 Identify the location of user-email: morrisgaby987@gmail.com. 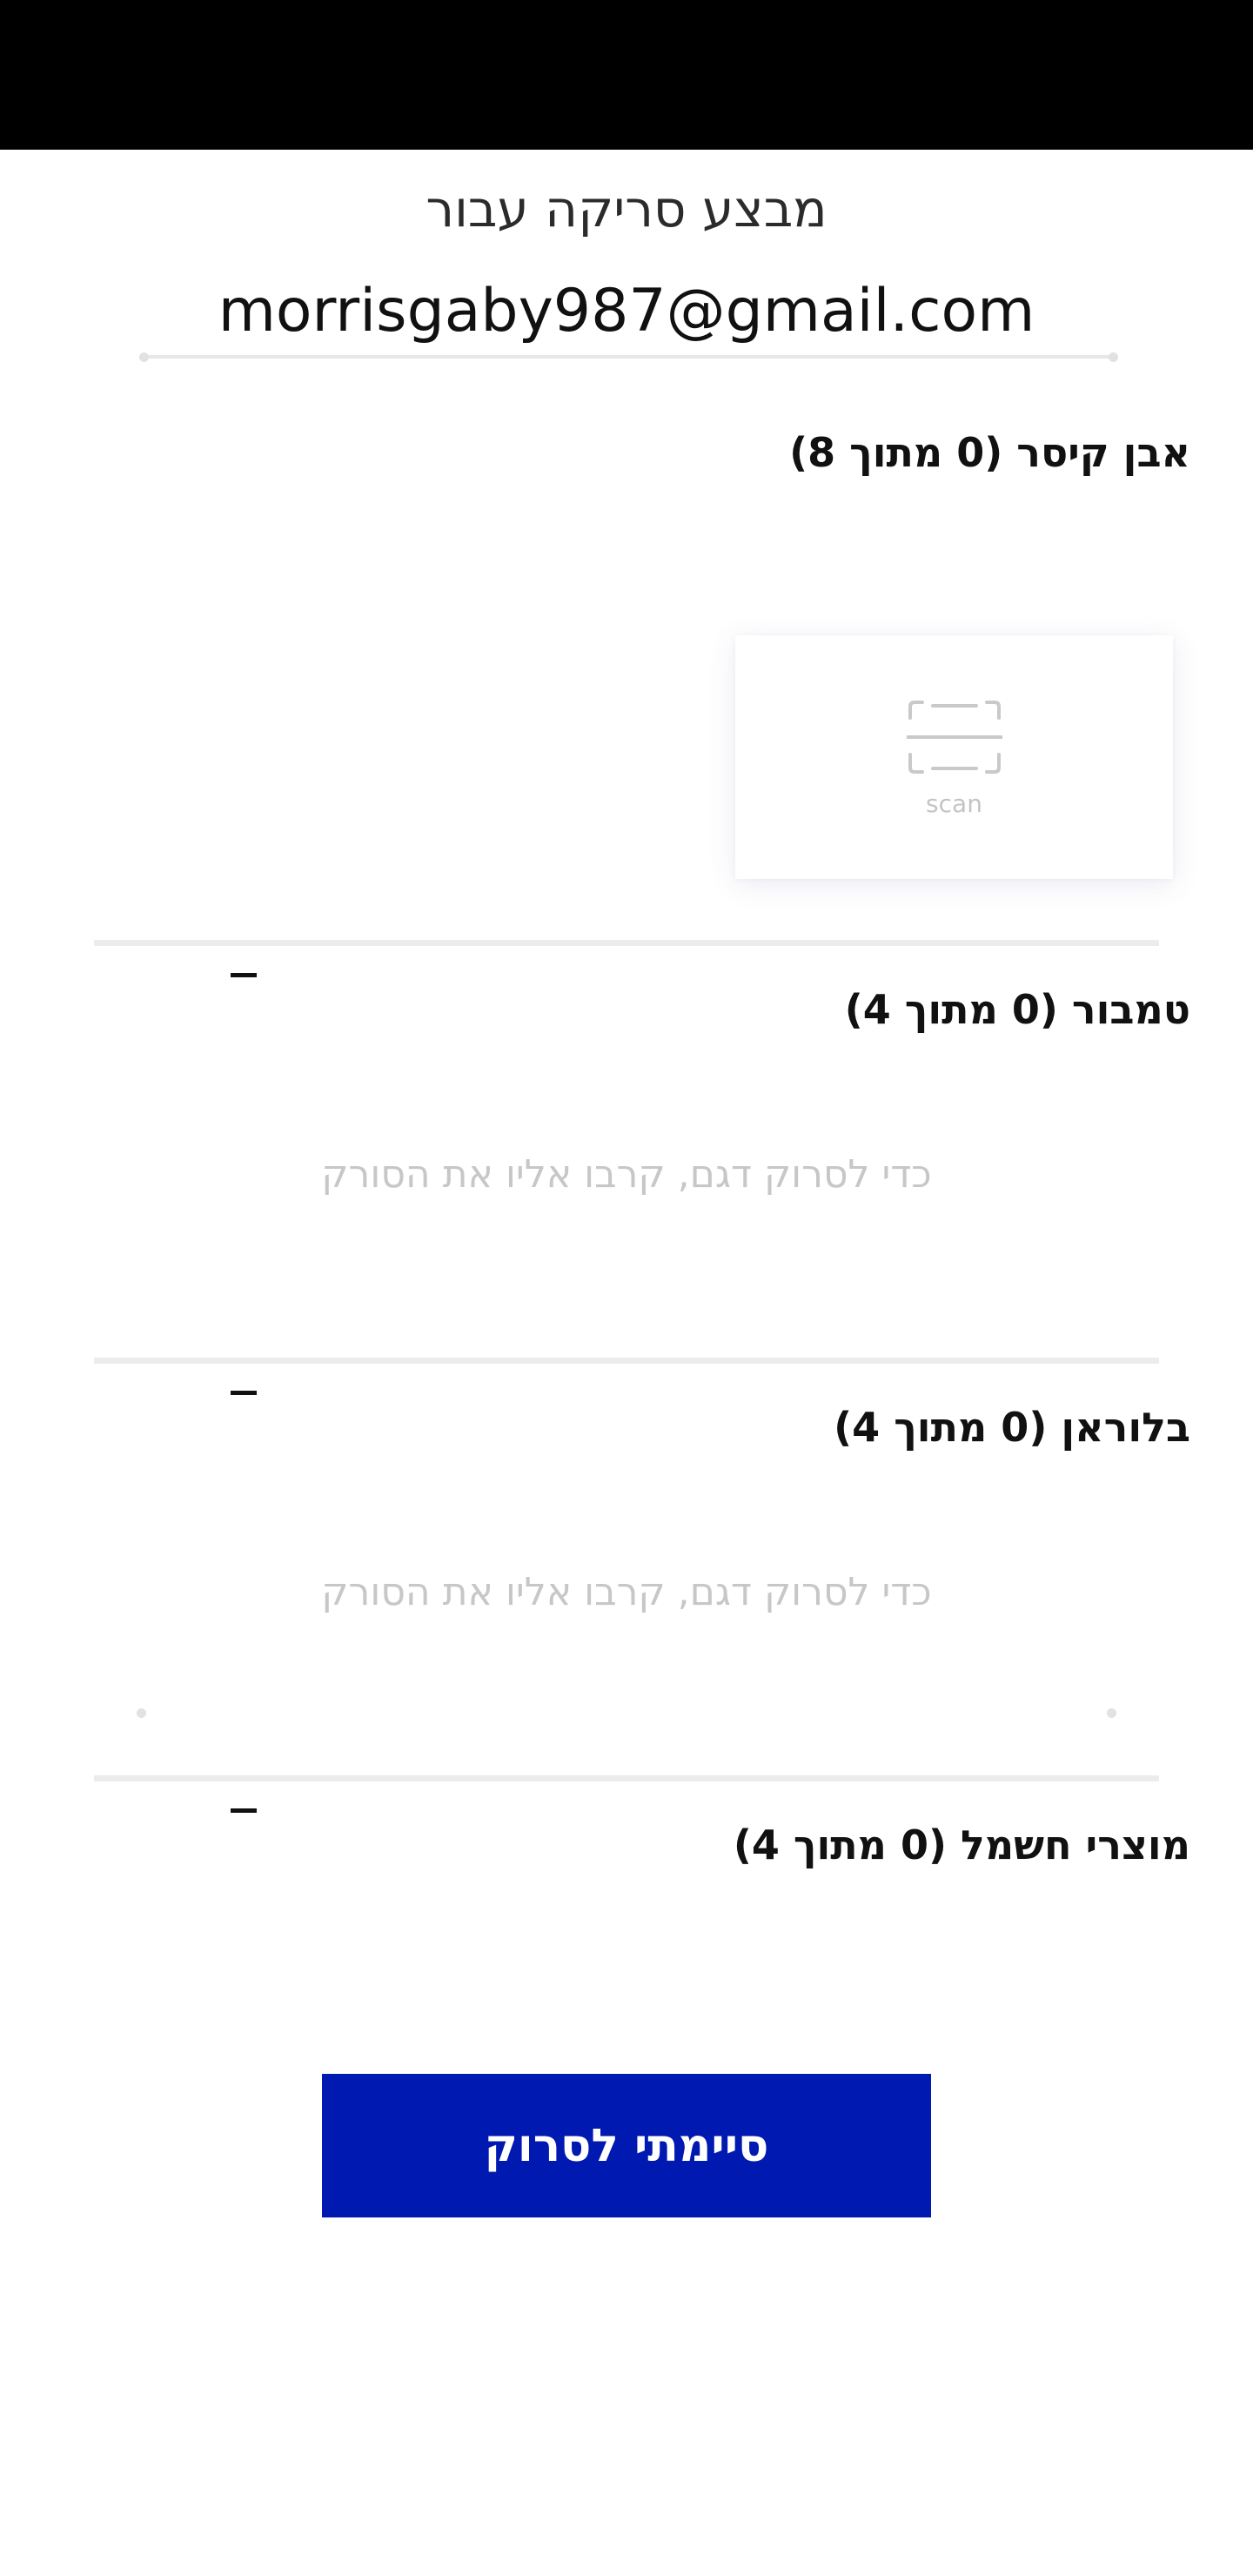
(626, 311).